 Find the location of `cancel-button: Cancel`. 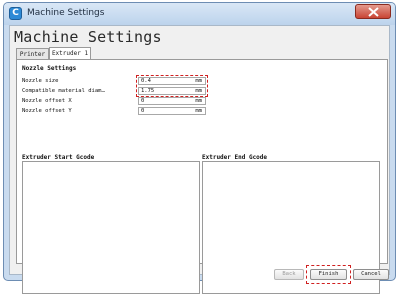

cancel-button: Cancel is located at coordinates (371, 274).